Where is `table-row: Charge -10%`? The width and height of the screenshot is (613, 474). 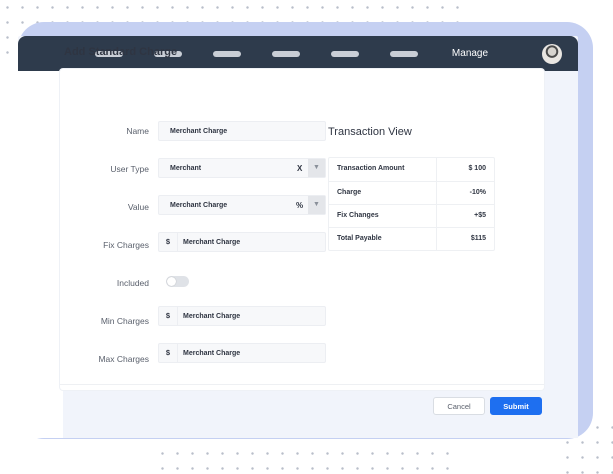 table-row: Charge -10% is located at coordinates (411, 192).